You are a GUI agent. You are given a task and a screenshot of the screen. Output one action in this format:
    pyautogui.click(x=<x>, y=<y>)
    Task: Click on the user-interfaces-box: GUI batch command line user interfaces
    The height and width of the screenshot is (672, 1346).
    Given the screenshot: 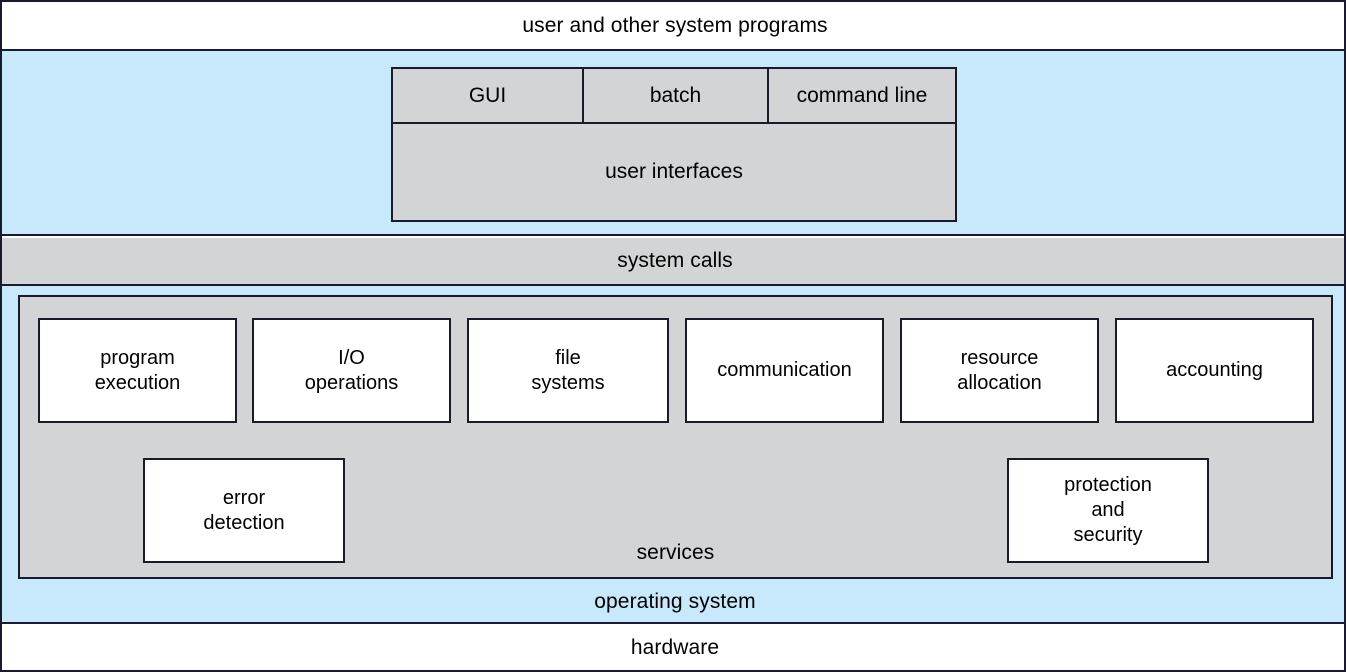 What is the action you would take?
    pyautogui.click(x=674, y=144)
    